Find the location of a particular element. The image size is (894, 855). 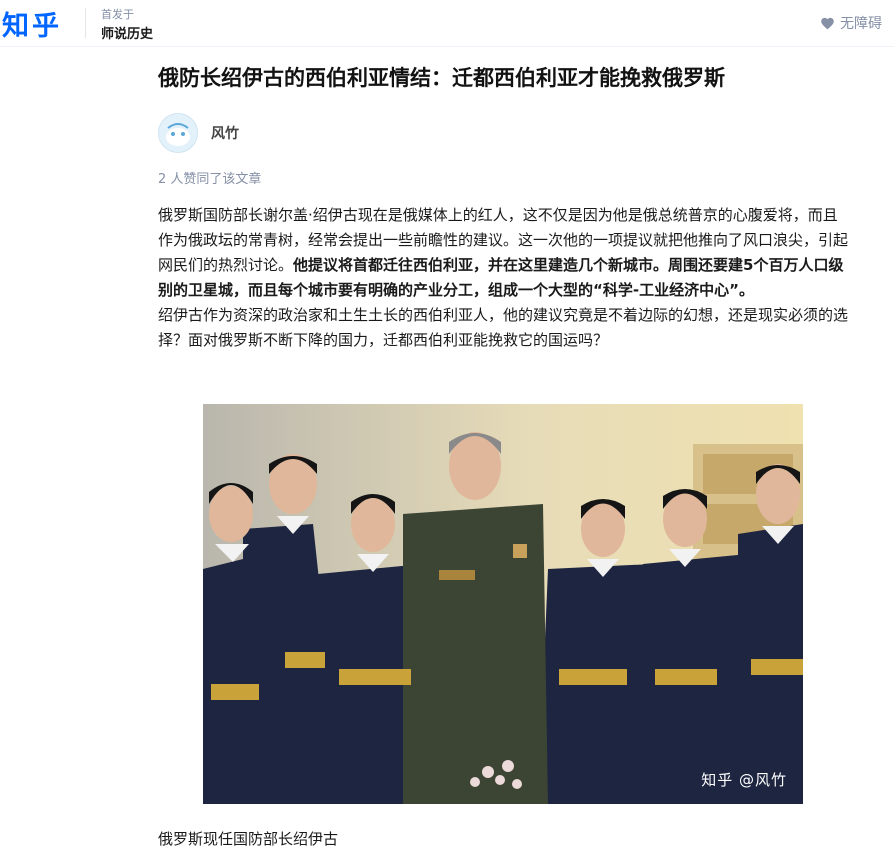

published-in-label: 首发于 is located at coordinates (117, 14).